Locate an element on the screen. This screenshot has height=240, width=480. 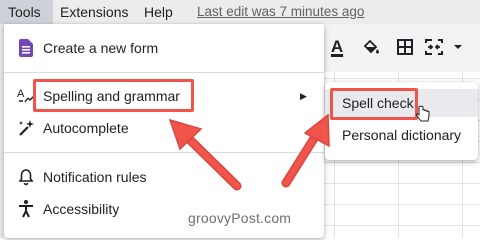
merge-cells-icon is located at coordinates (446, 47).